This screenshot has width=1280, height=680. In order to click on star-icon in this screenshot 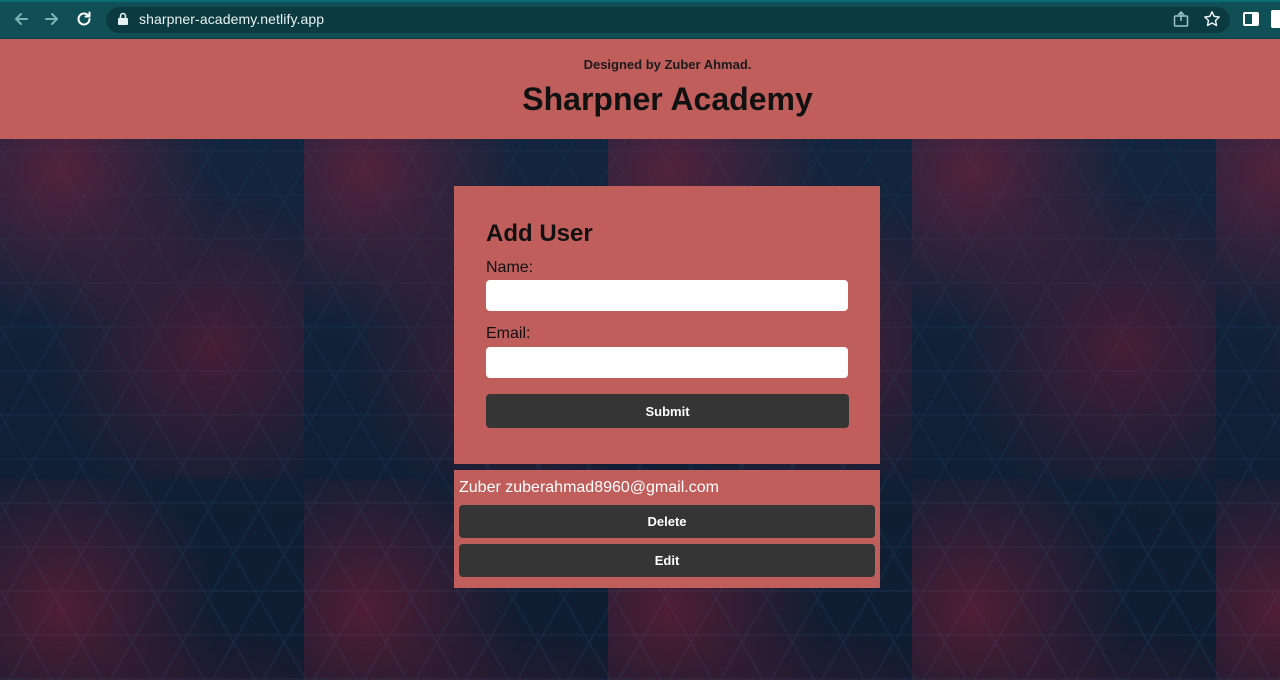, I will do `click(1212, 21)`.